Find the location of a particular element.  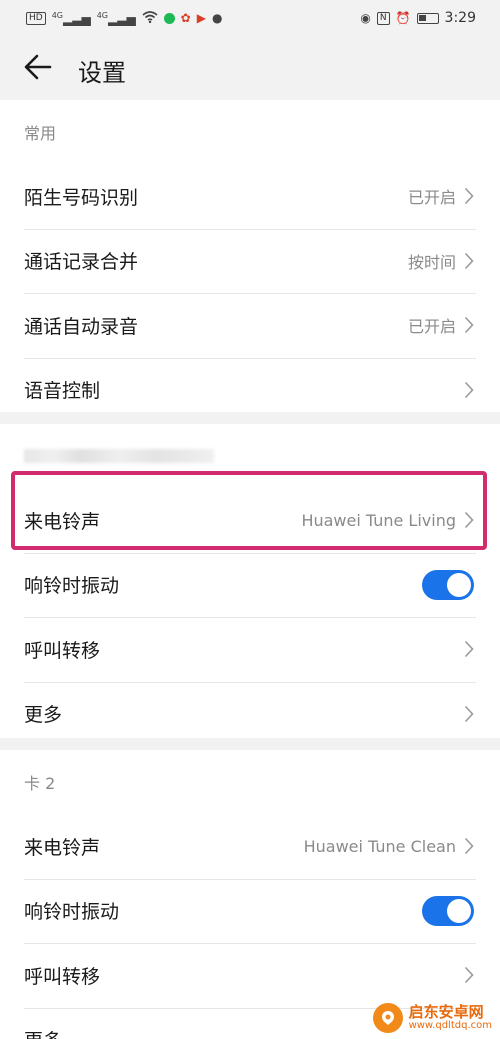

settings-item-vibrate-2: 响铃时振动 is located at coordinates (250, 911).